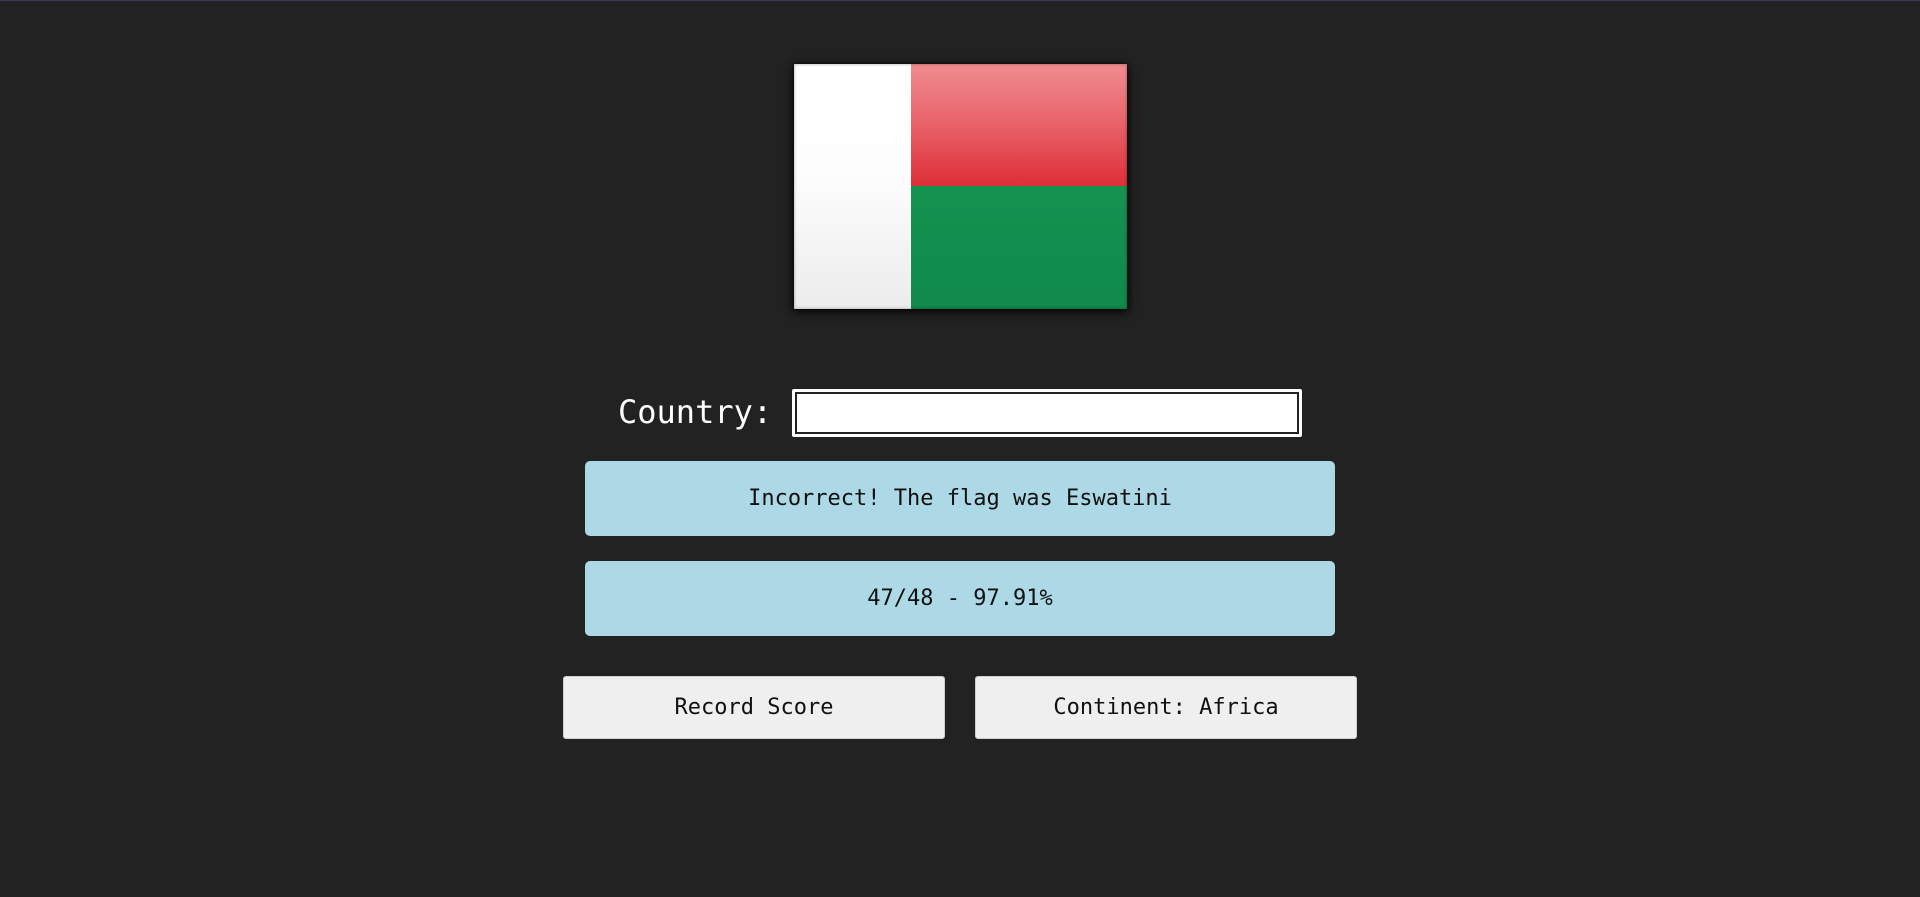  What do you see at coordinates (1047, 413) in the screenshot?
I see `country-input` at bounding box center [1047, 413].